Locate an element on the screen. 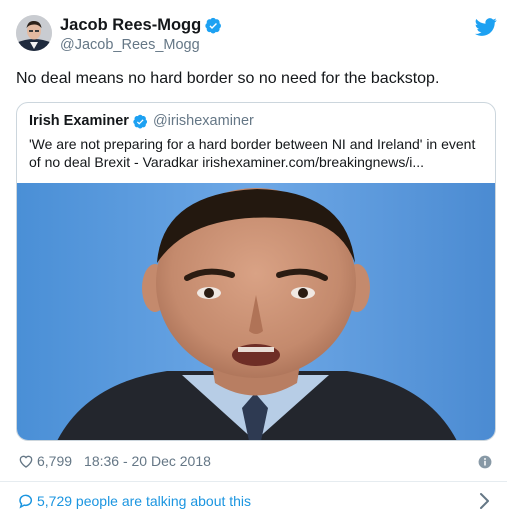  twitter-bird-icon is located at coordinates (486, 27).